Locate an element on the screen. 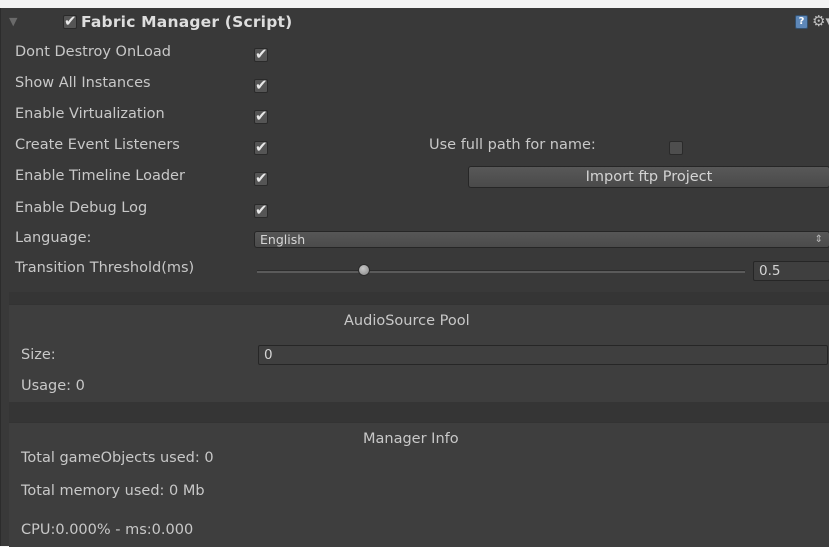  cpu-text: CPU:0.000% - ms:0.000 is located at coordinates (107, 530).